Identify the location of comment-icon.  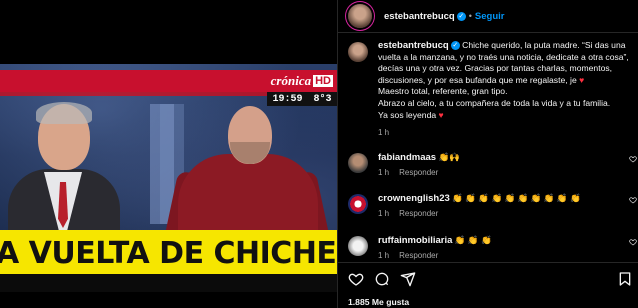
(382, 279).